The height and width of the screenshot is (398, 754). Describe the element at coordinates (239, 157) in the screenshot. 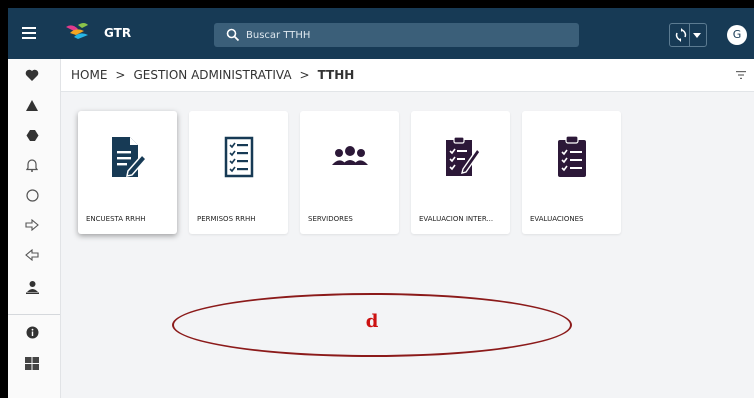

I see `list-document-icon` at that location.